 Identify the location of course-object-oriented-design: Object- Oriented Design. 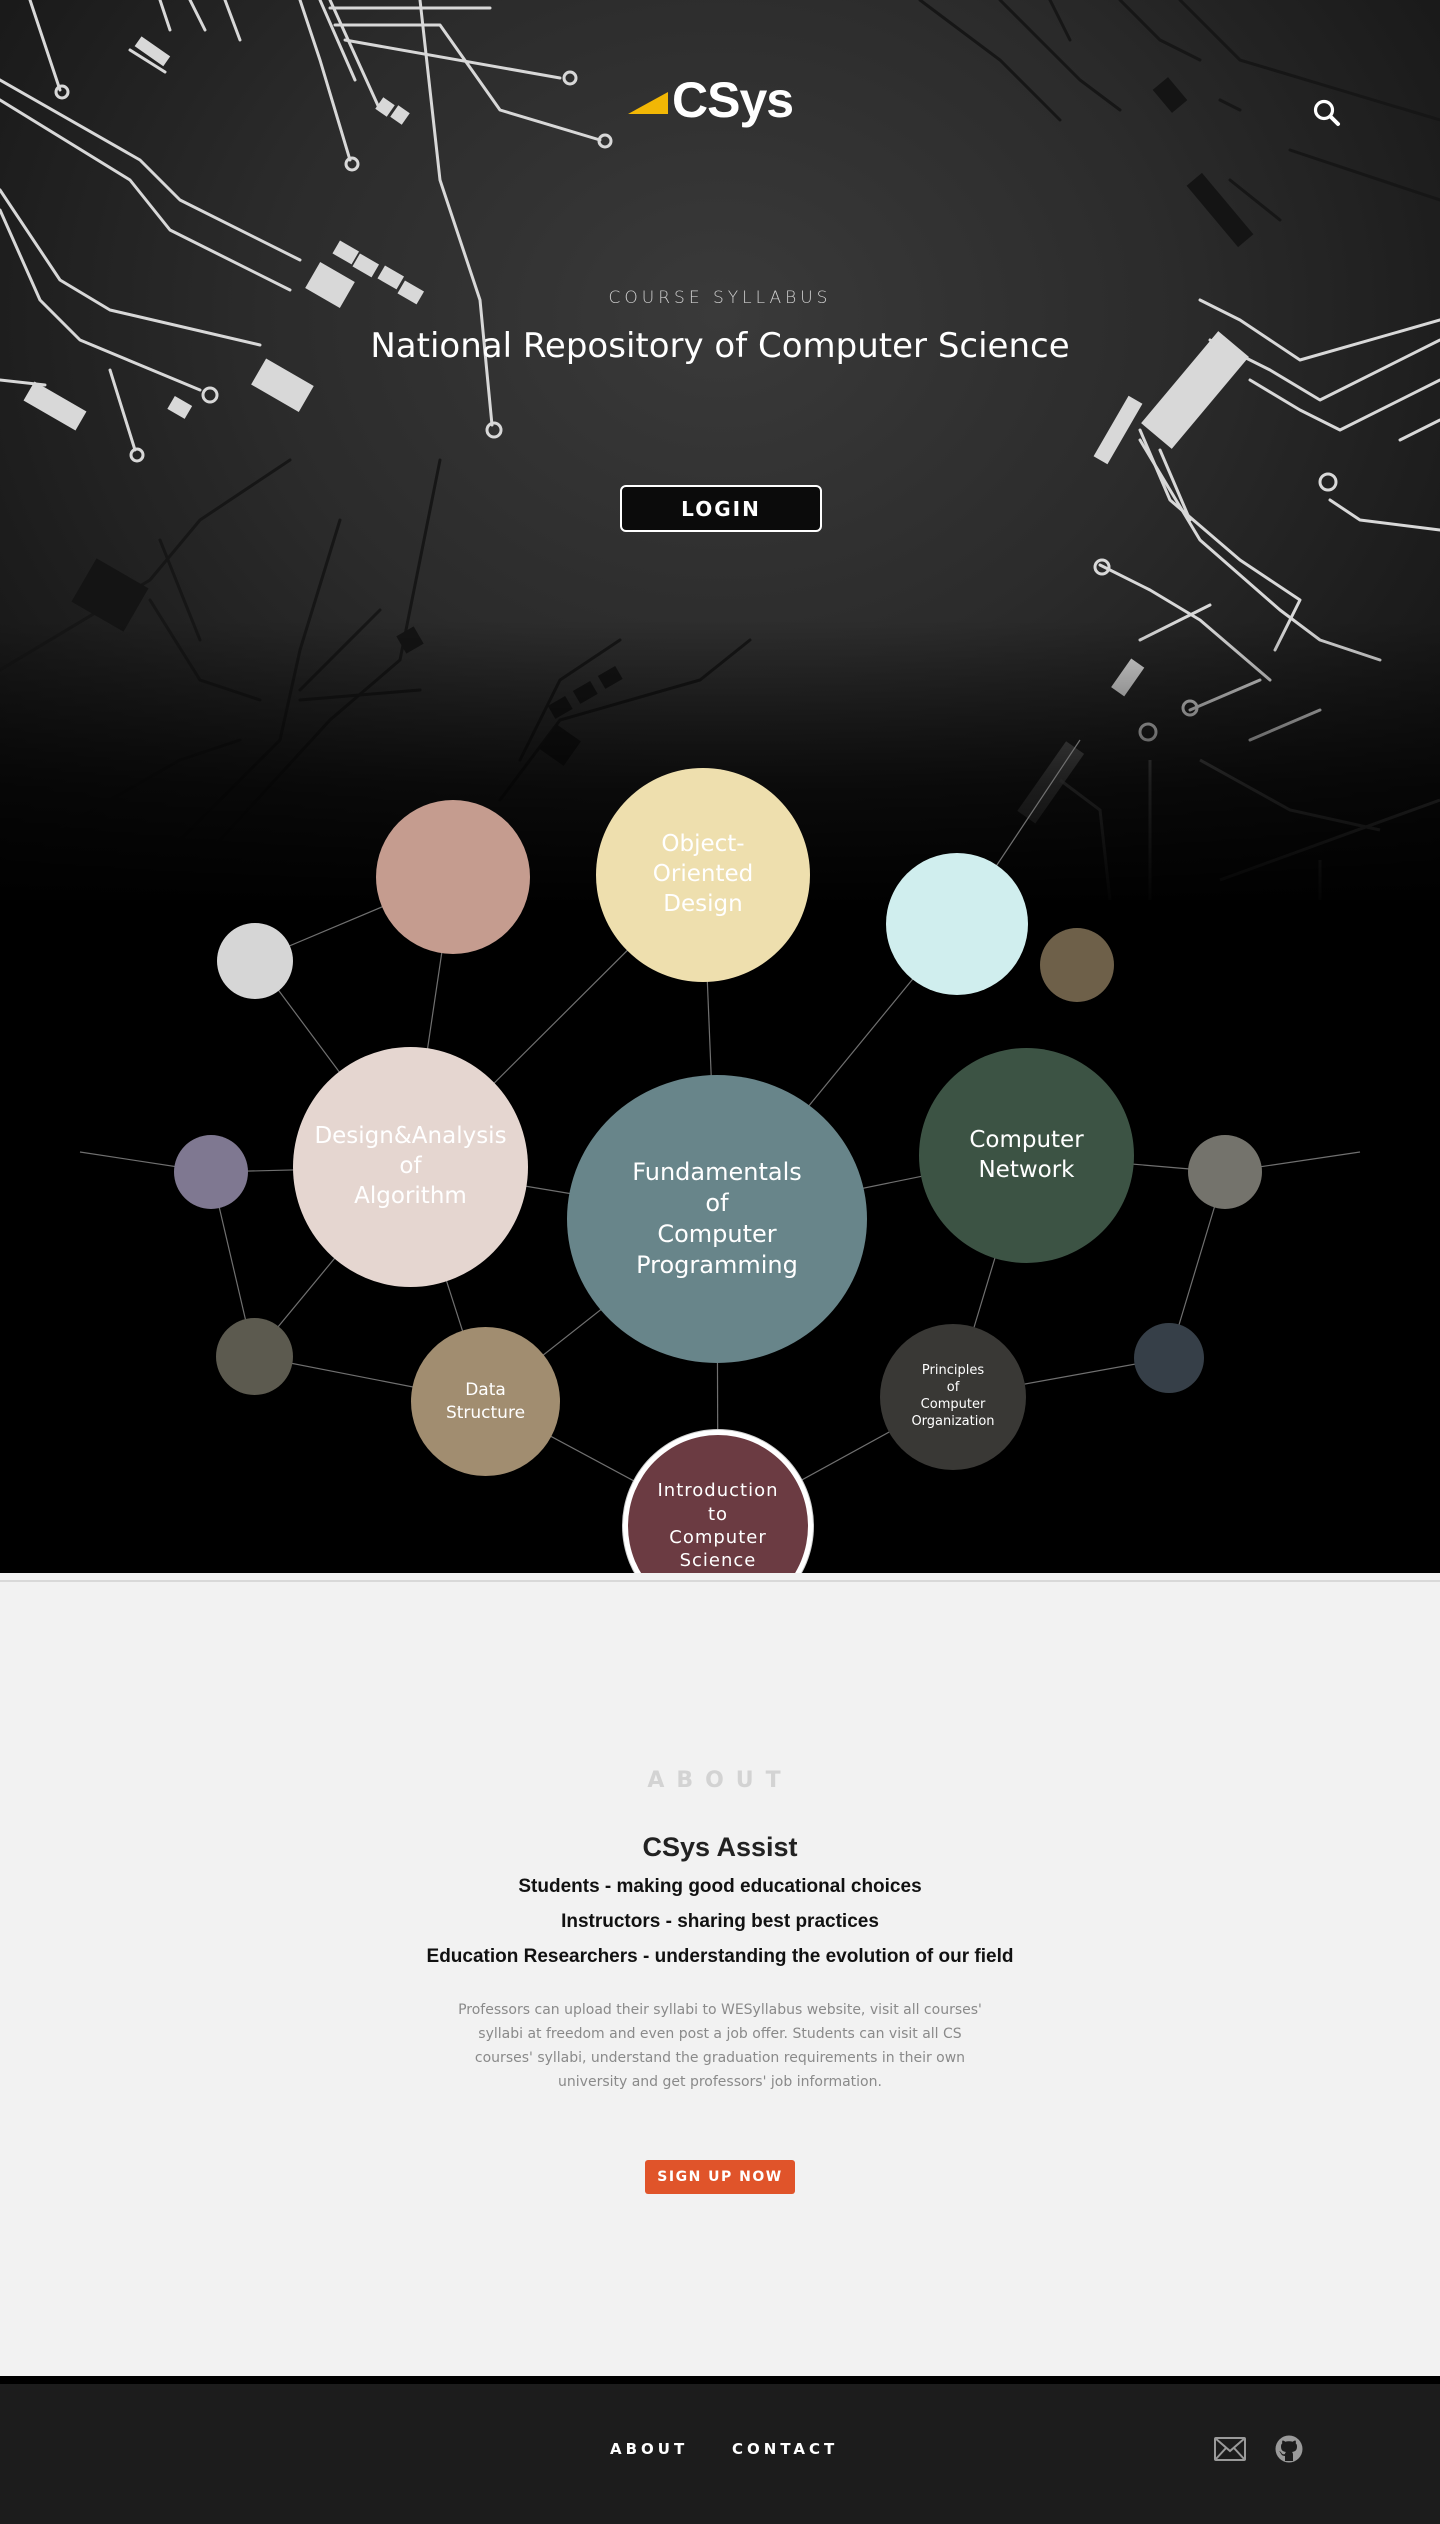
(703, 875).